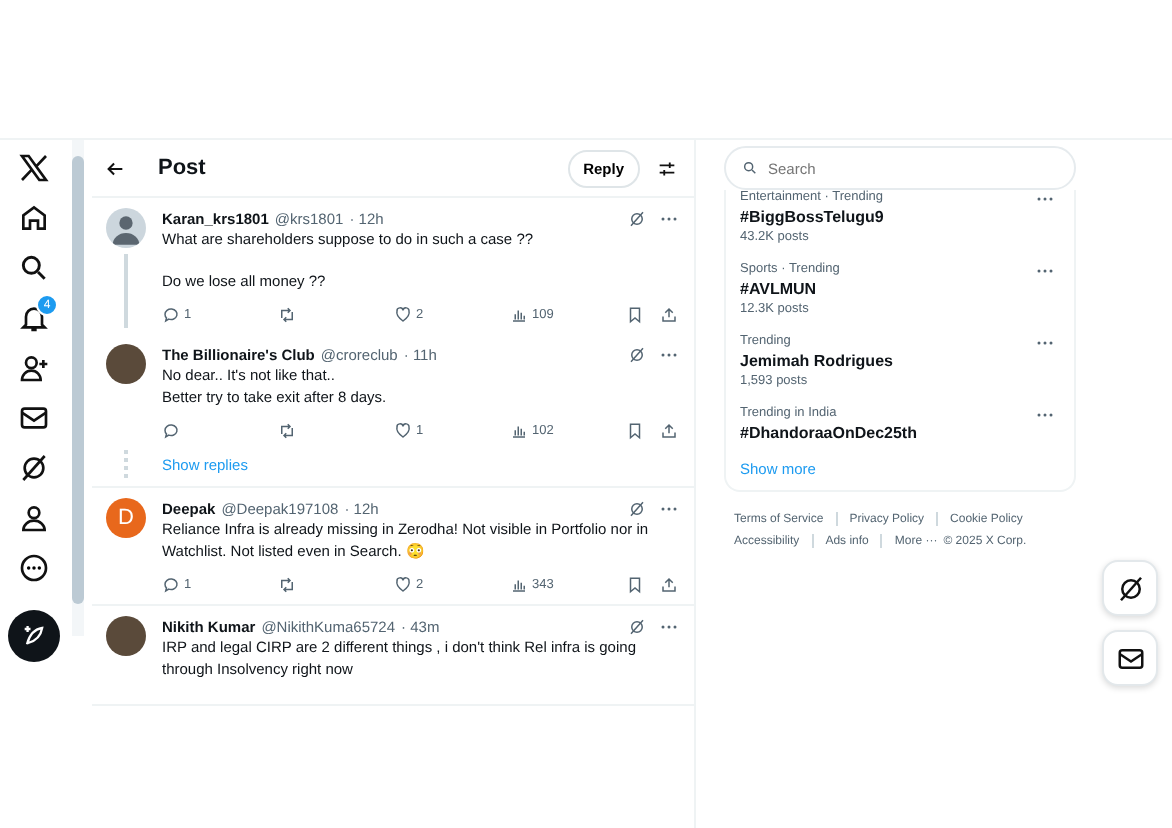 This screenshot has width=1172, height=828. I want to click on avatar, so click(126, 228).